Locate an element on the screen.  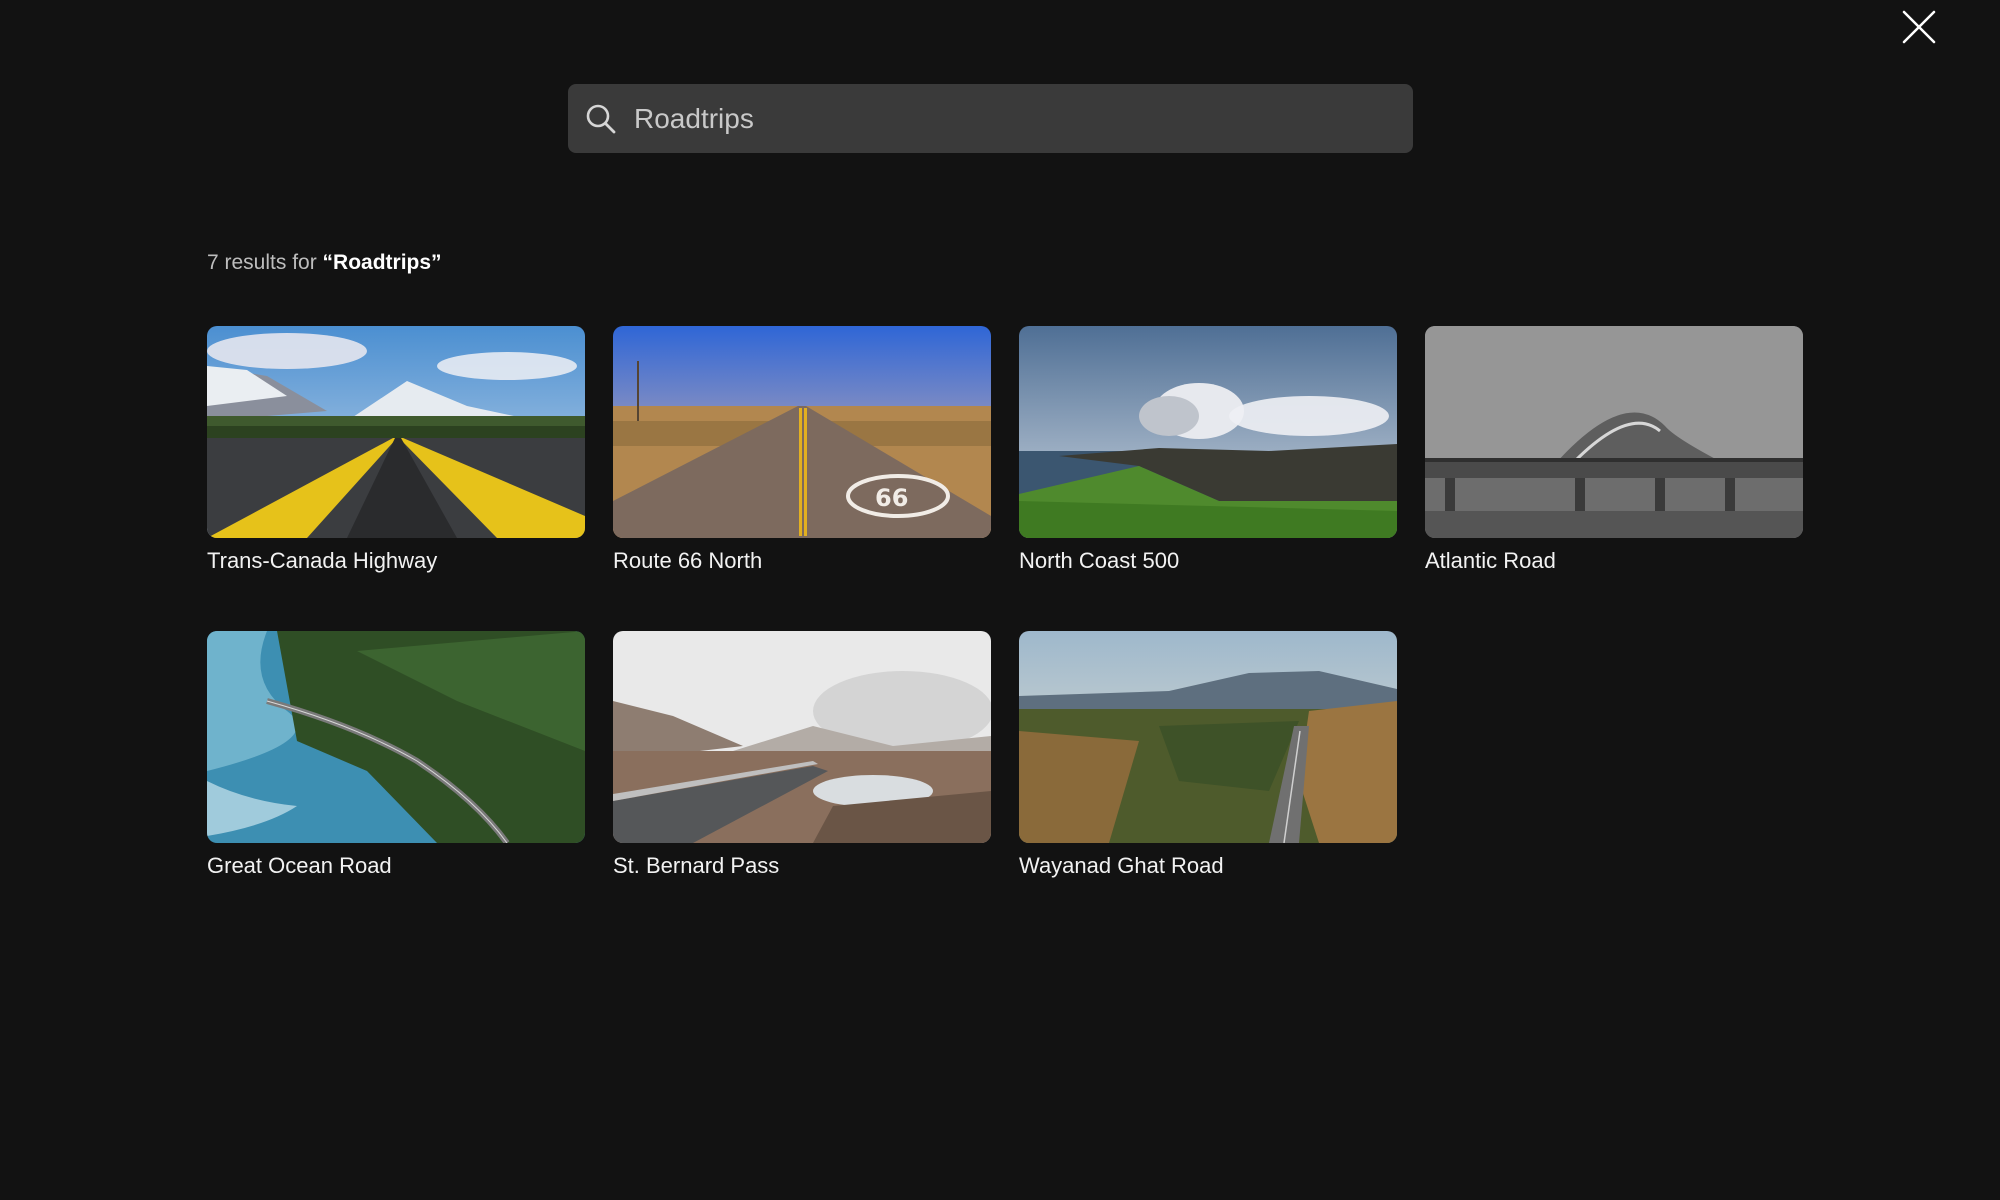
coast-photo is located at coordinates (1208, 432).